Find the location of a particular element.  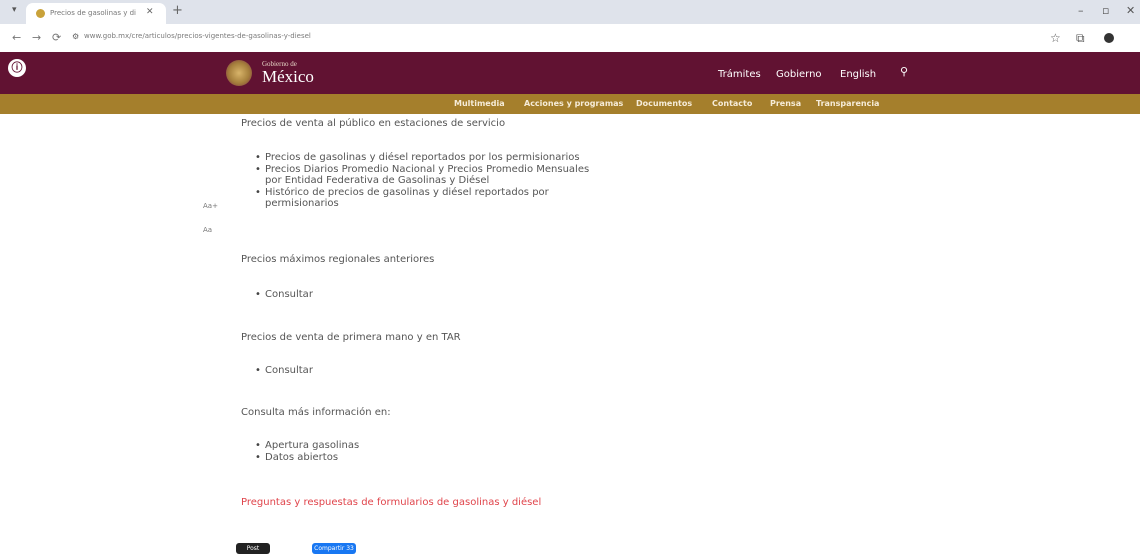

list-item: Datos abiertos is located at coordinates (307, 458).